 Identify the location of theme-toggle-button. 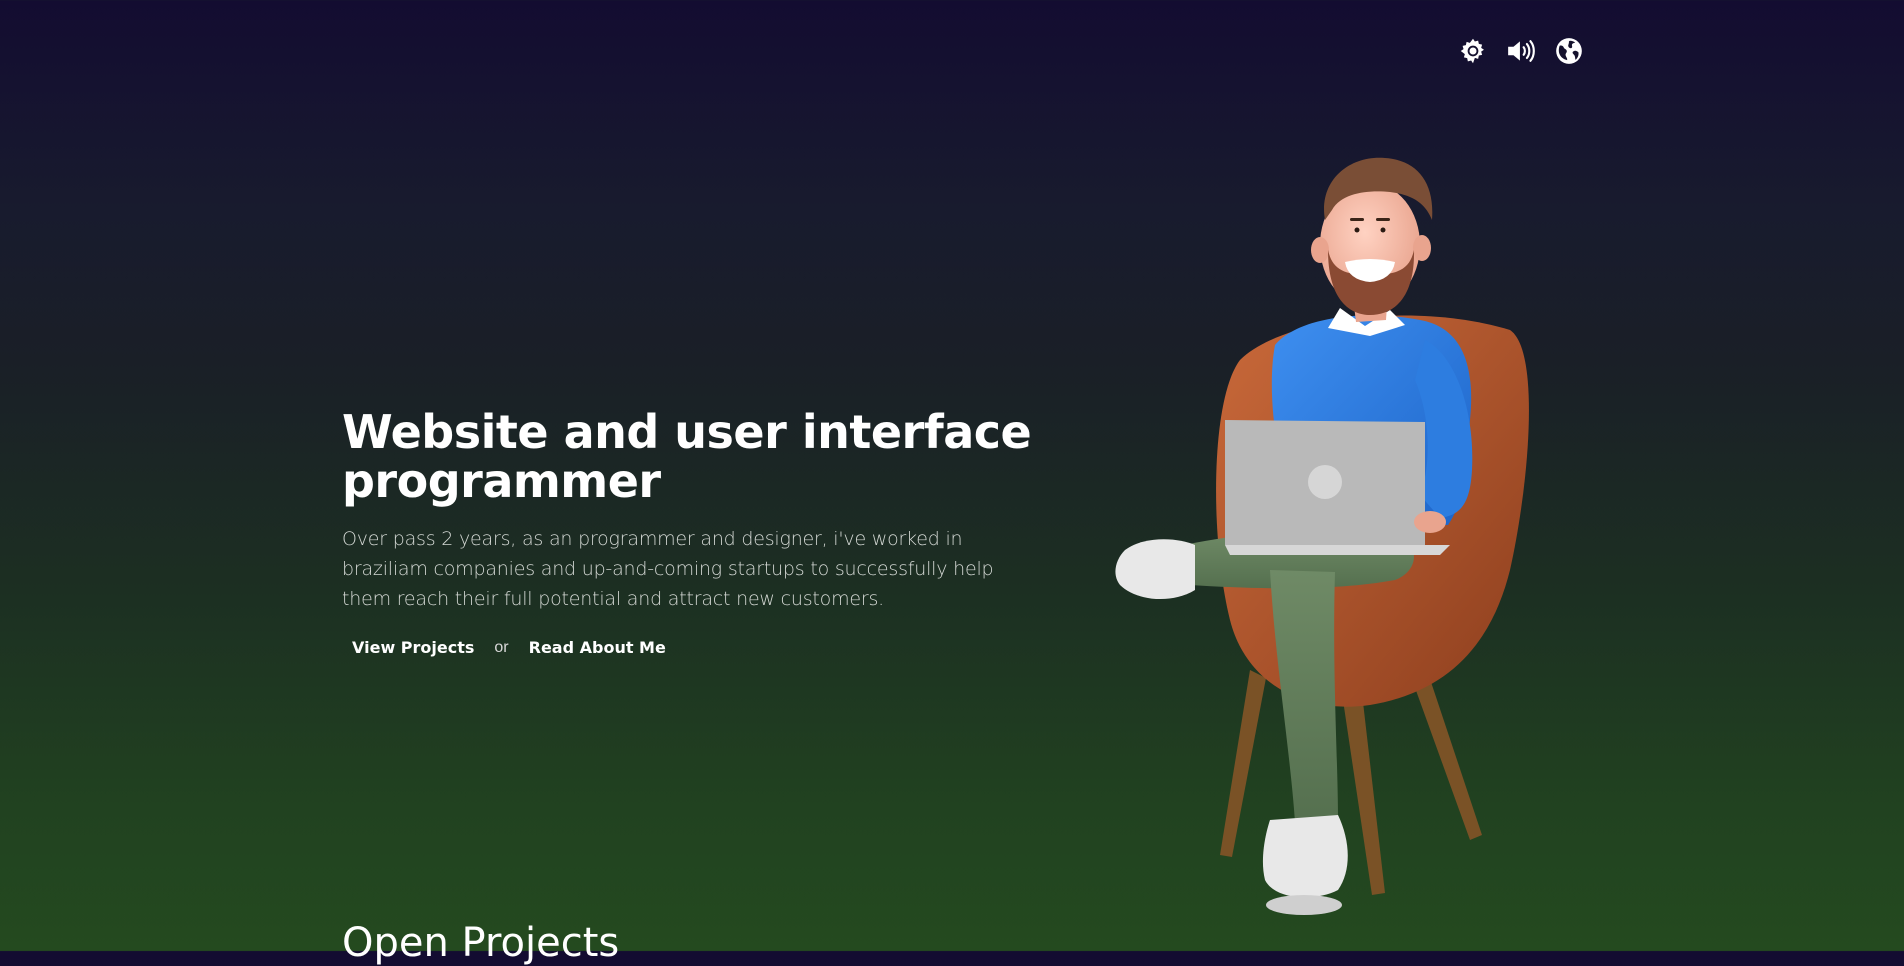
(1473, 51).